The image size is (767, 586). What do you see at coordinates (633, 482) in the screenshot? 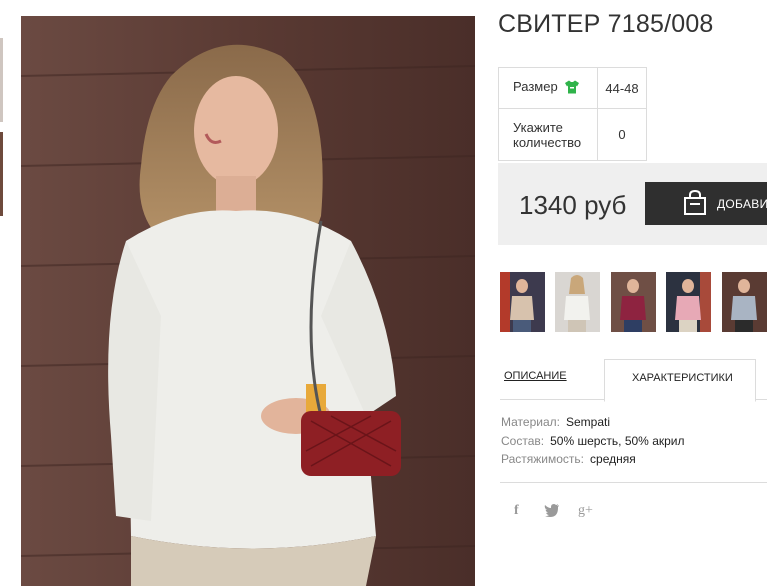
I see `social-divider` at bounding box center [633, 482].